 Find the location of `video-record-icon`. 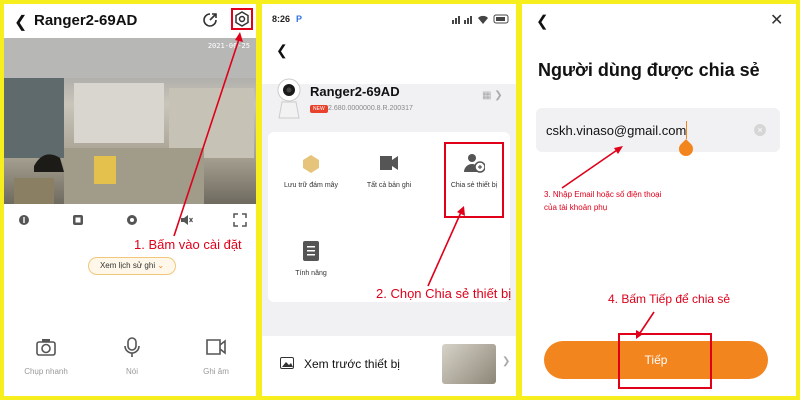

video-record-icon is located at coordinates (216, 347).